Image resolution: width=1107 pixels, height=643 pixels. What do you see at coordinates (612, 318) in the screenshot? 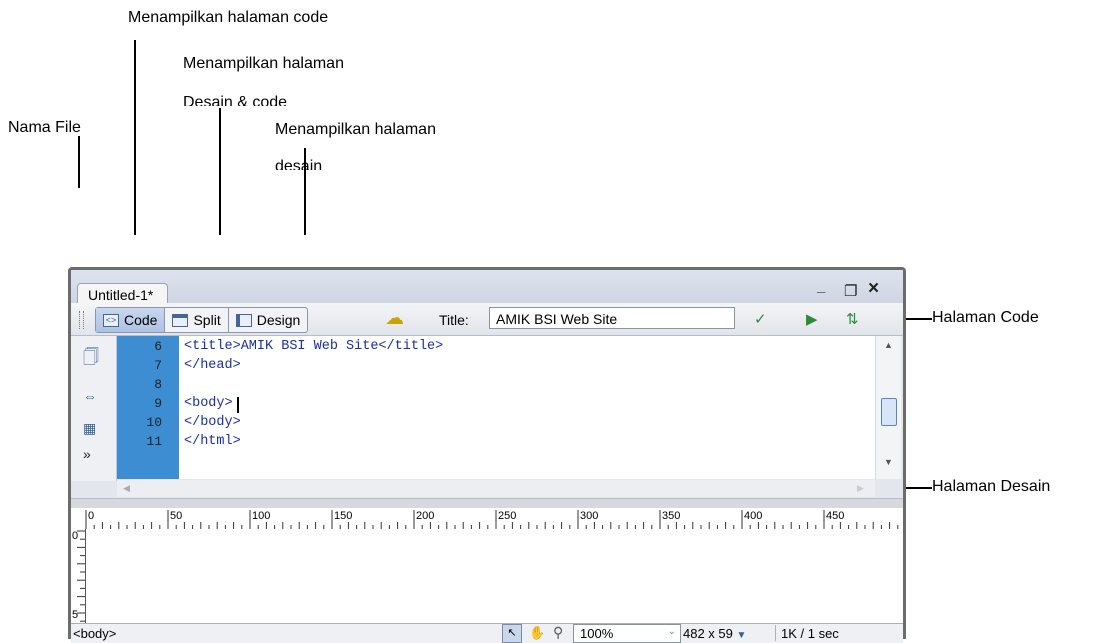
I see `page-title-input: AMIK BSI Web Site` at bounding box center [612, 318].